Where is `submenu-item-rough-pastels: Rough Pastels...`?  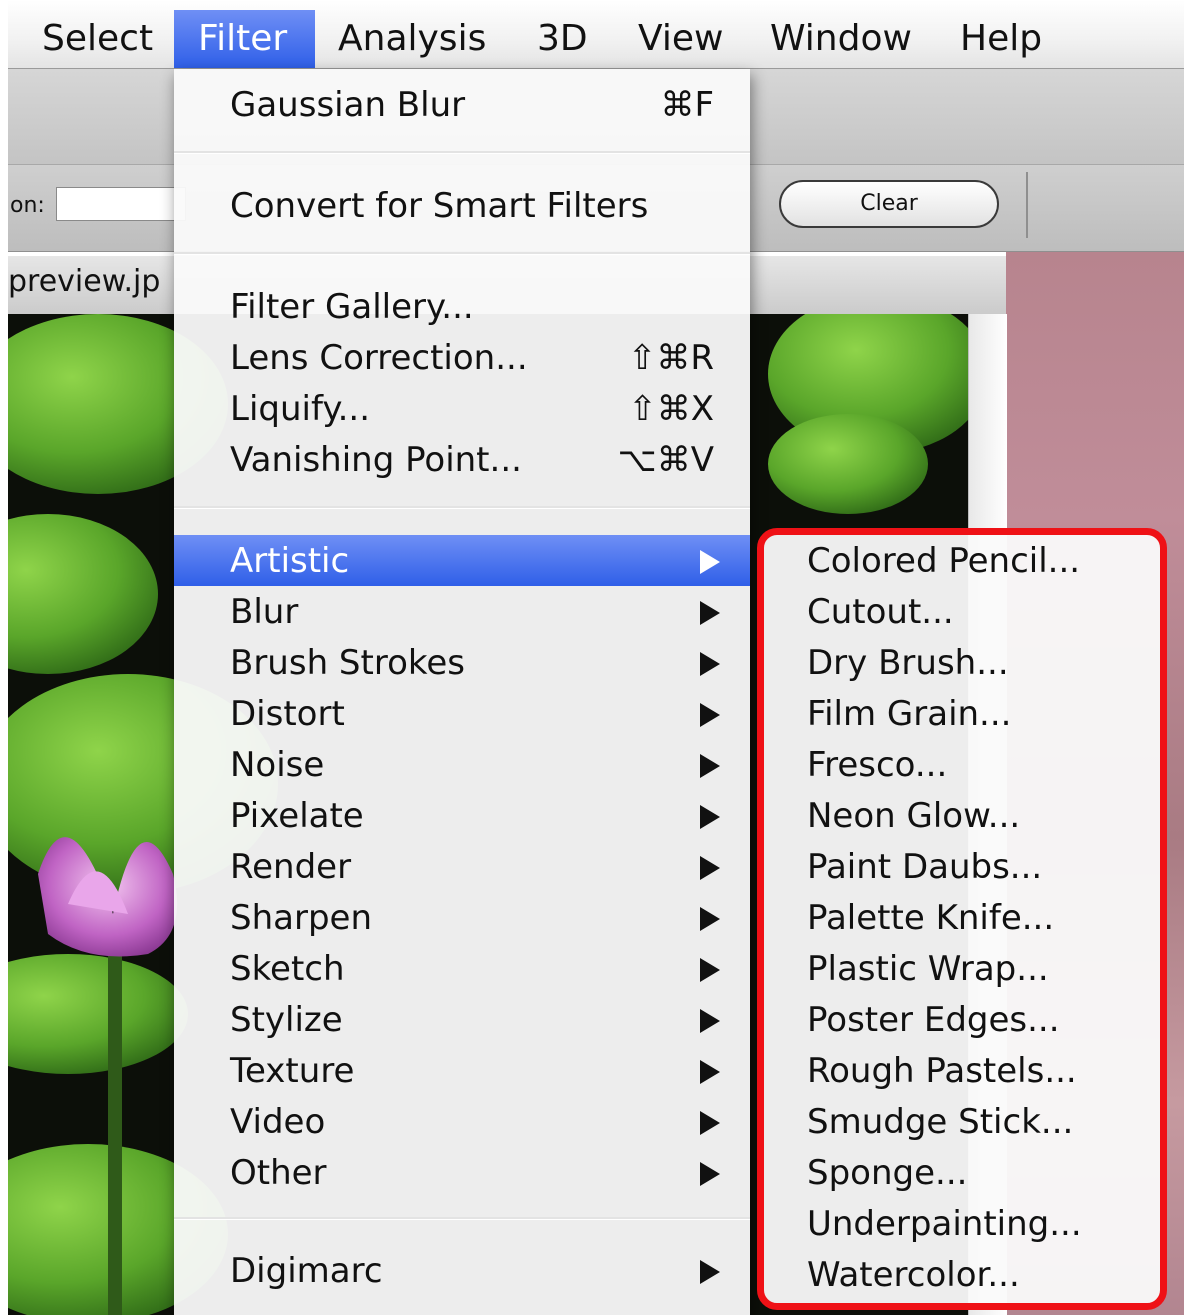
submenu-item-rough-pastels: Rough Pastels... is located at coordinates (942, 1076).